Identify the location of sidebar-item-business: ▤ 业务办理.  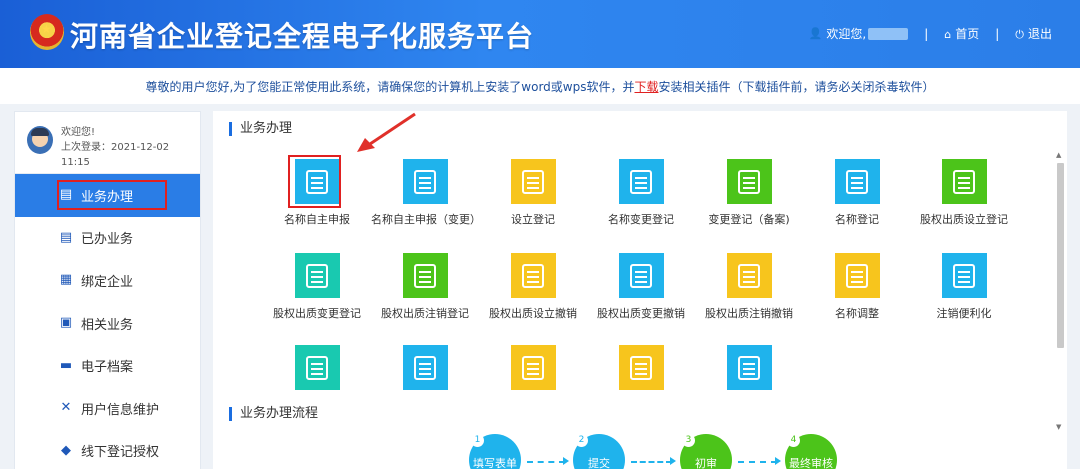
(107, 195).